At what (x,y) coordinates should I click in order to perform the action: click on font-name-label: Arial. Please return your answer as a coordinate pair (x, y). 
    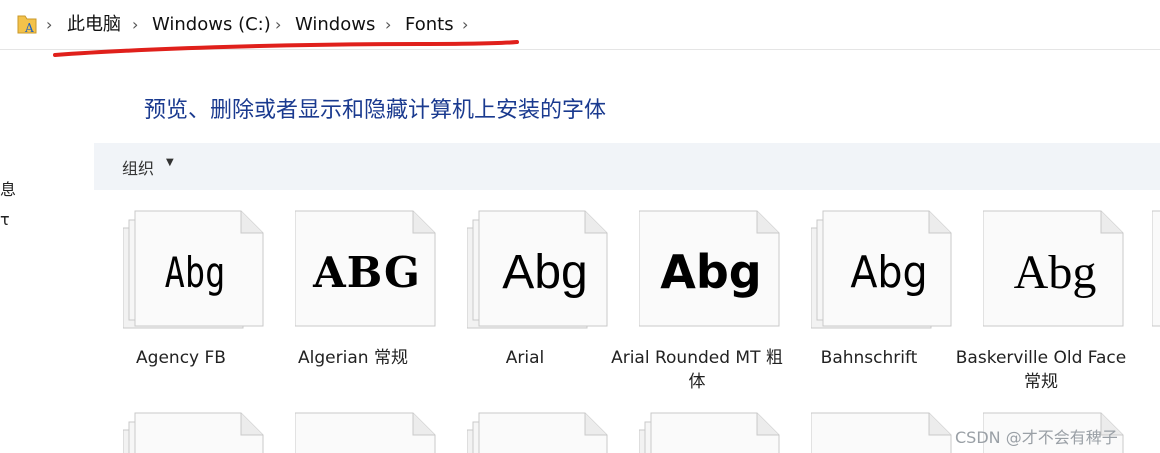
    Looking at the image, I should click on (525, 358).